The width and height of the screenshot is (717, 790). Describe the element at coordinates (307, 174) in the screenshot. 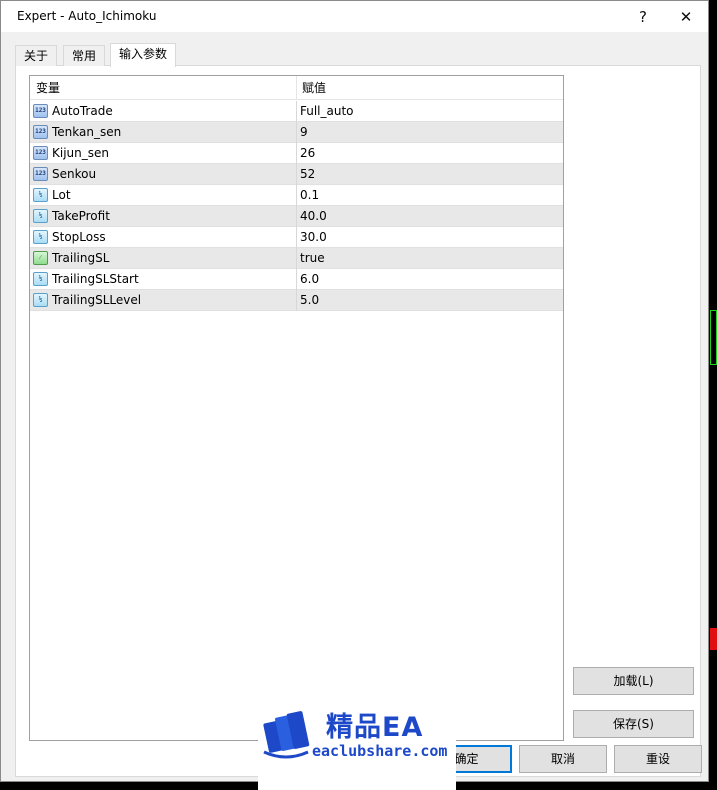

I see `param-value: 52` at that location.